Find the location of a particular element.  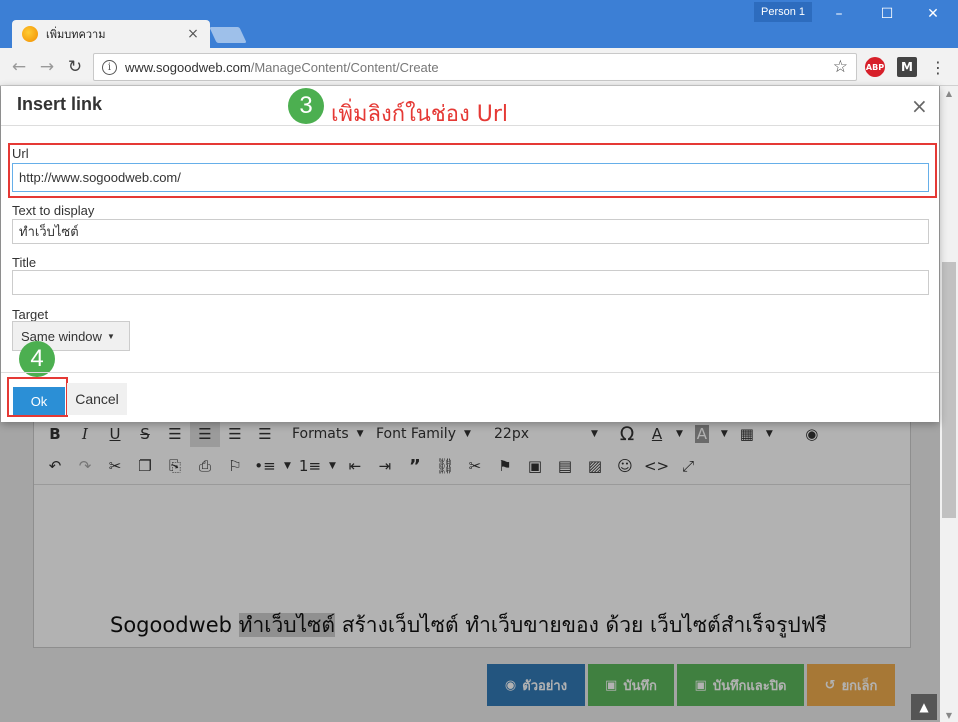

dialog-title: Insert link is located at coordinates (60, 104).